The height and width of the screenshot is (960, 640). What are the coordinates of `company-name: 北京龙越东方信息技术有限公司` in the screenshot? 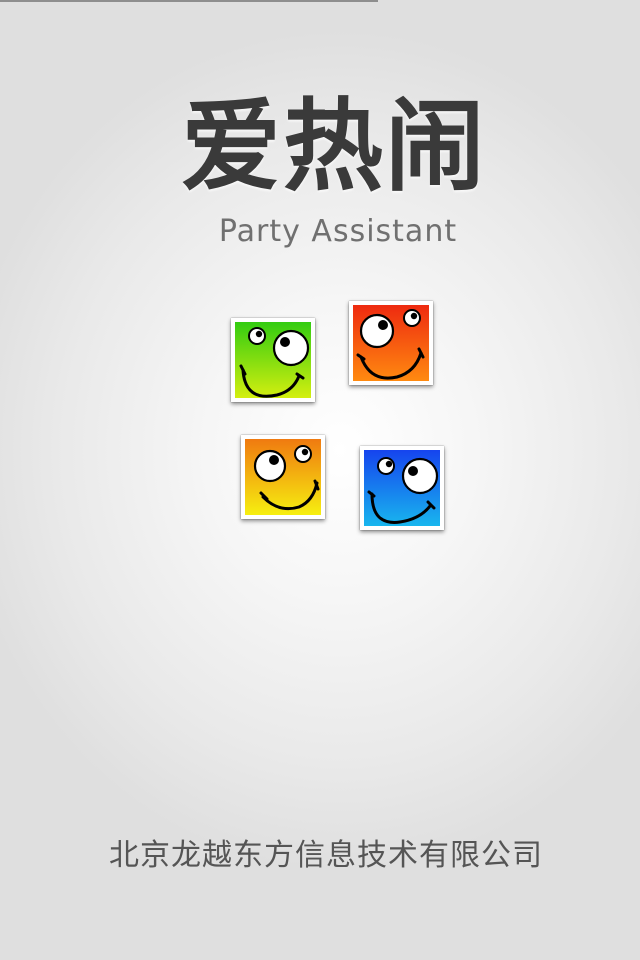 It's located at (326, 855).